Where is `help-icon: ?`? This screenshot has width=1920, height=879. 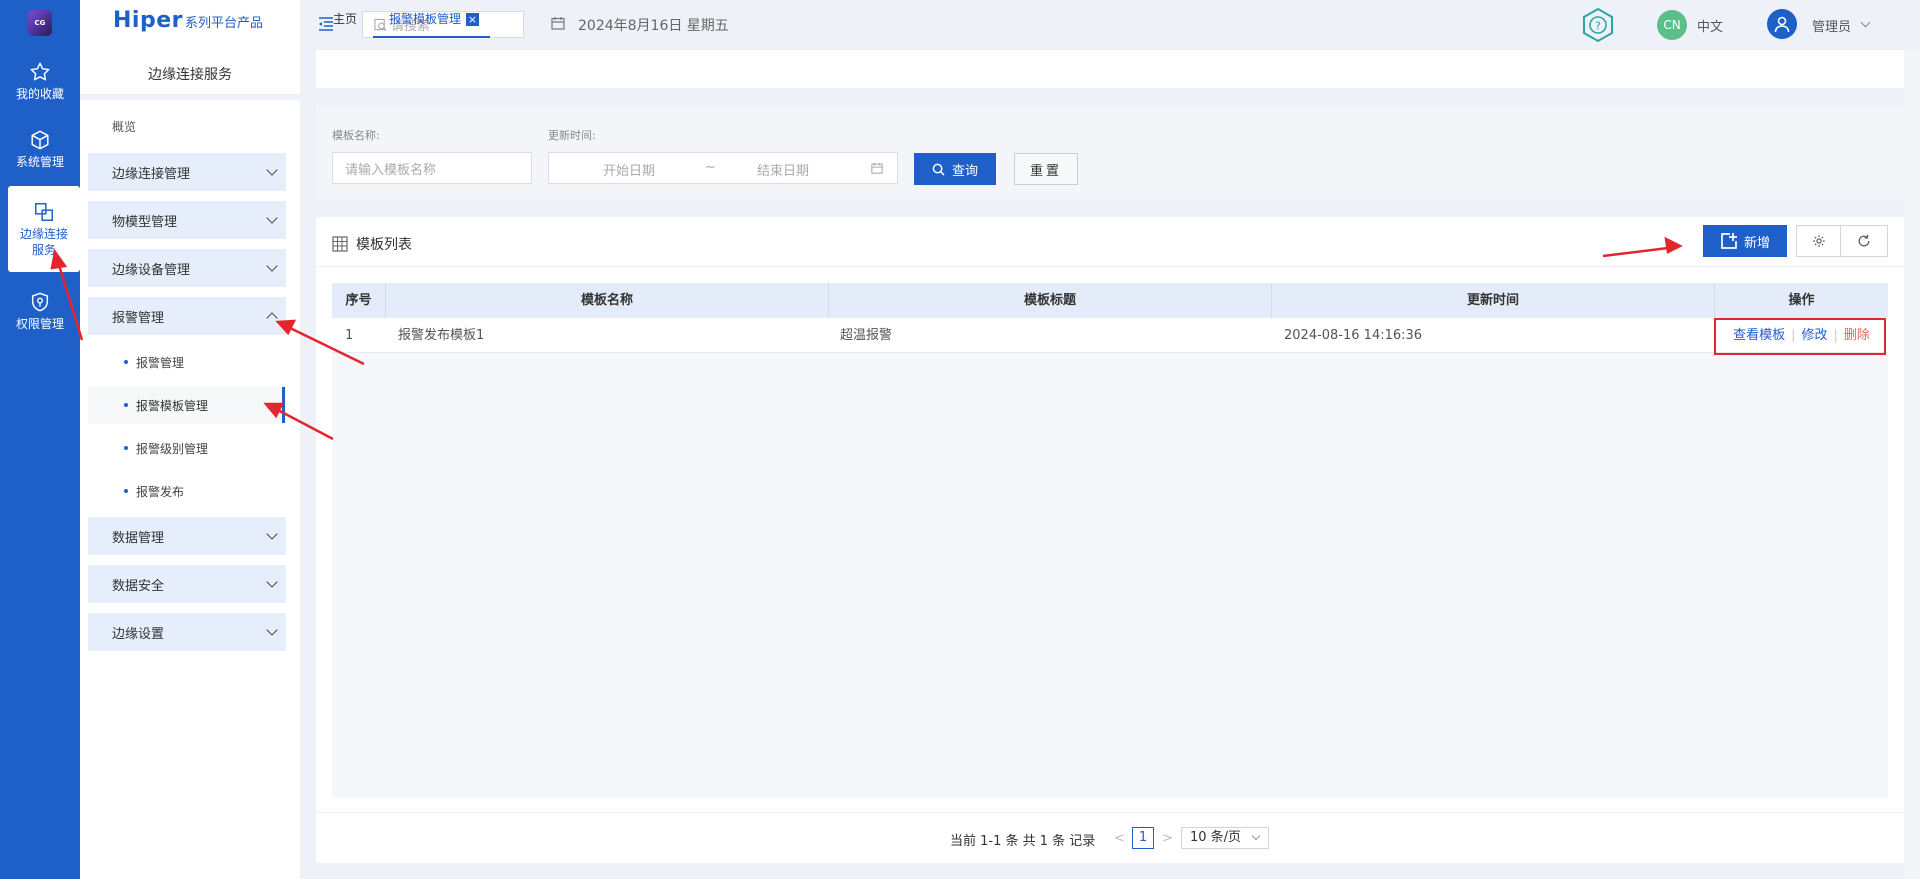 help-icon: ? is located at coordinates (1598, 25).